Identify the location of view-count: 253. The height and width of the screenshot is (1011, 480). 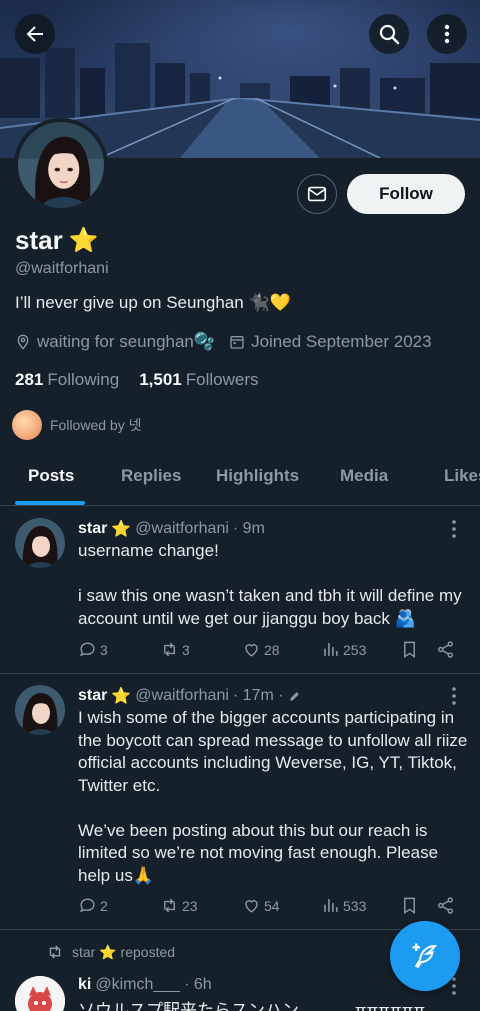
(355, 649).